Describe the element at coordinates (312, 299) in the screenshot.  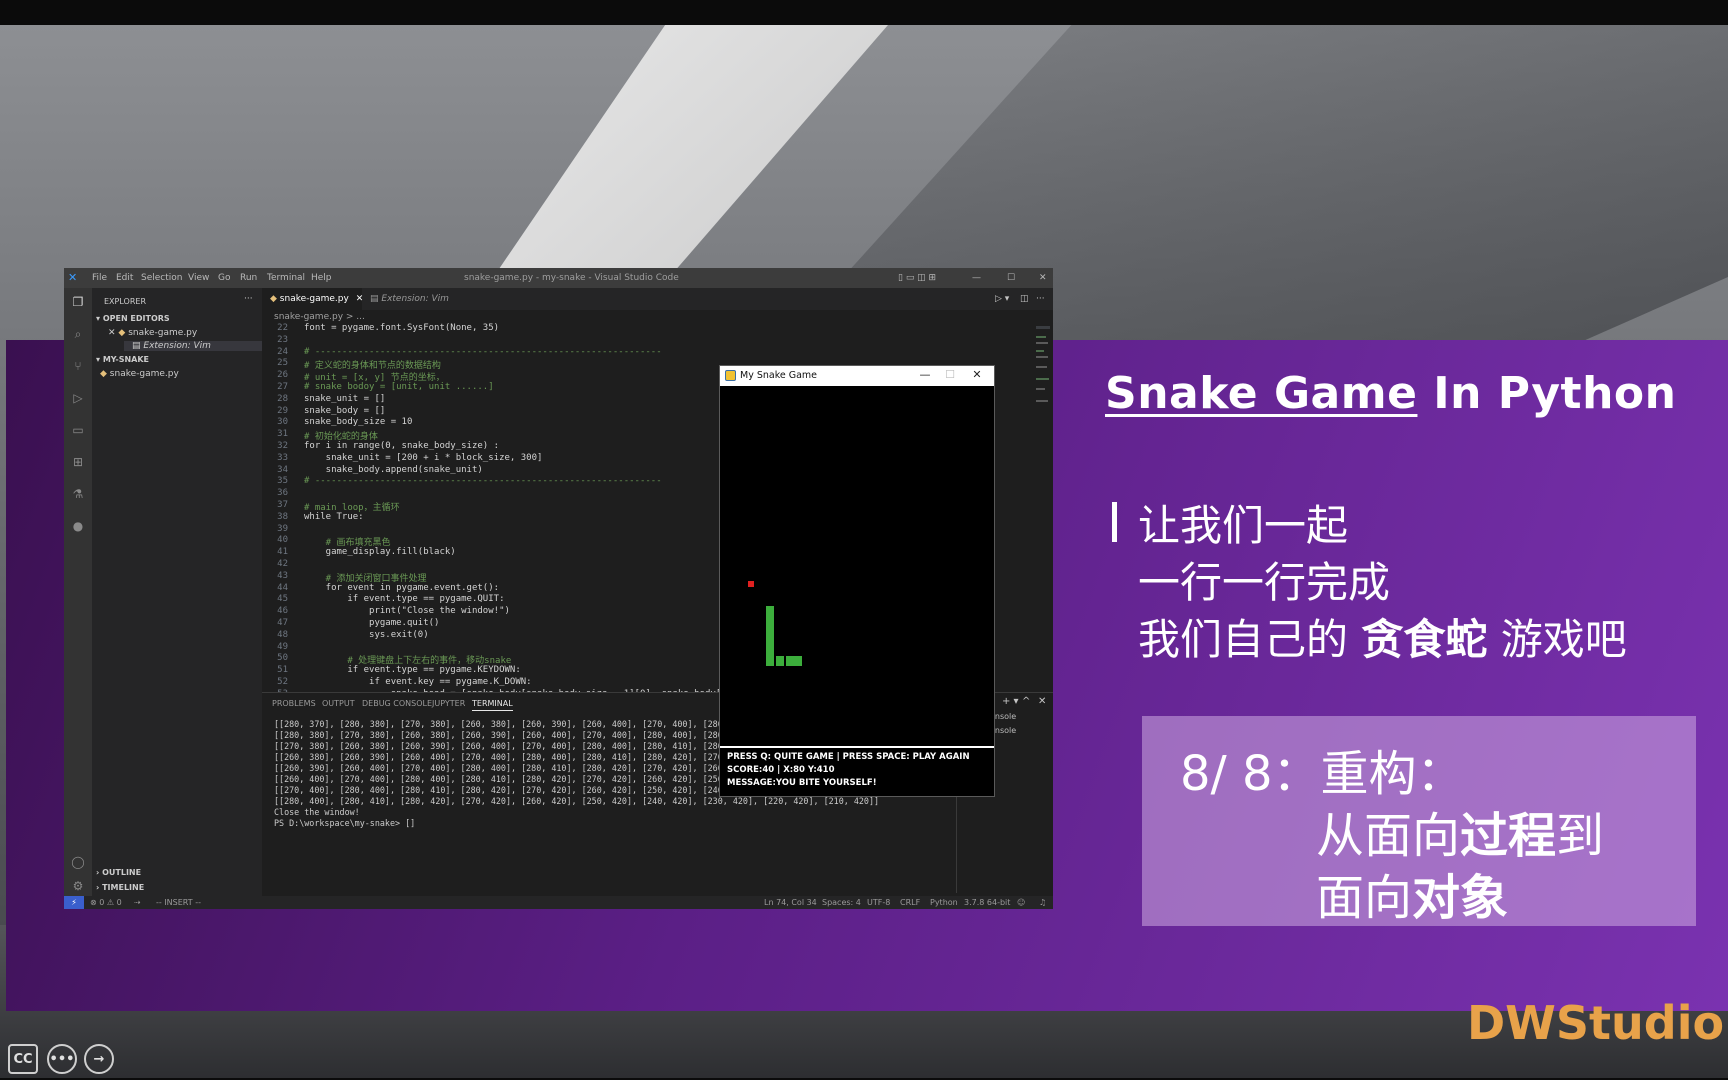
I see `tab-snake-game: ◆ snake-game.py ✕` at that location.